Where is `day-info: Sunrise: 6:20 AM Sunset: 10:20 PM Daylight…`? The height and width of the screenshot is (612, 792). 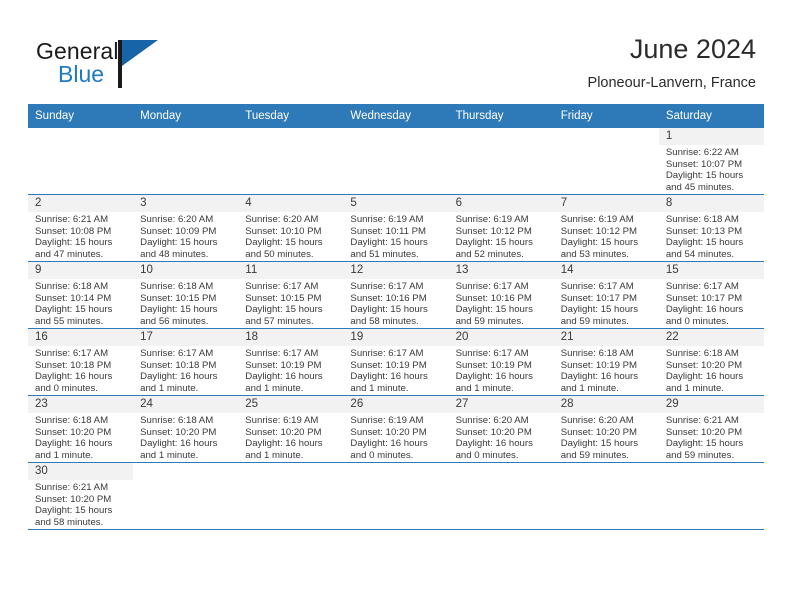 day-info: Sunrise: 6:20 AM Sunset: 10:20 PM Daylight… is located at coordinates (501, 437).